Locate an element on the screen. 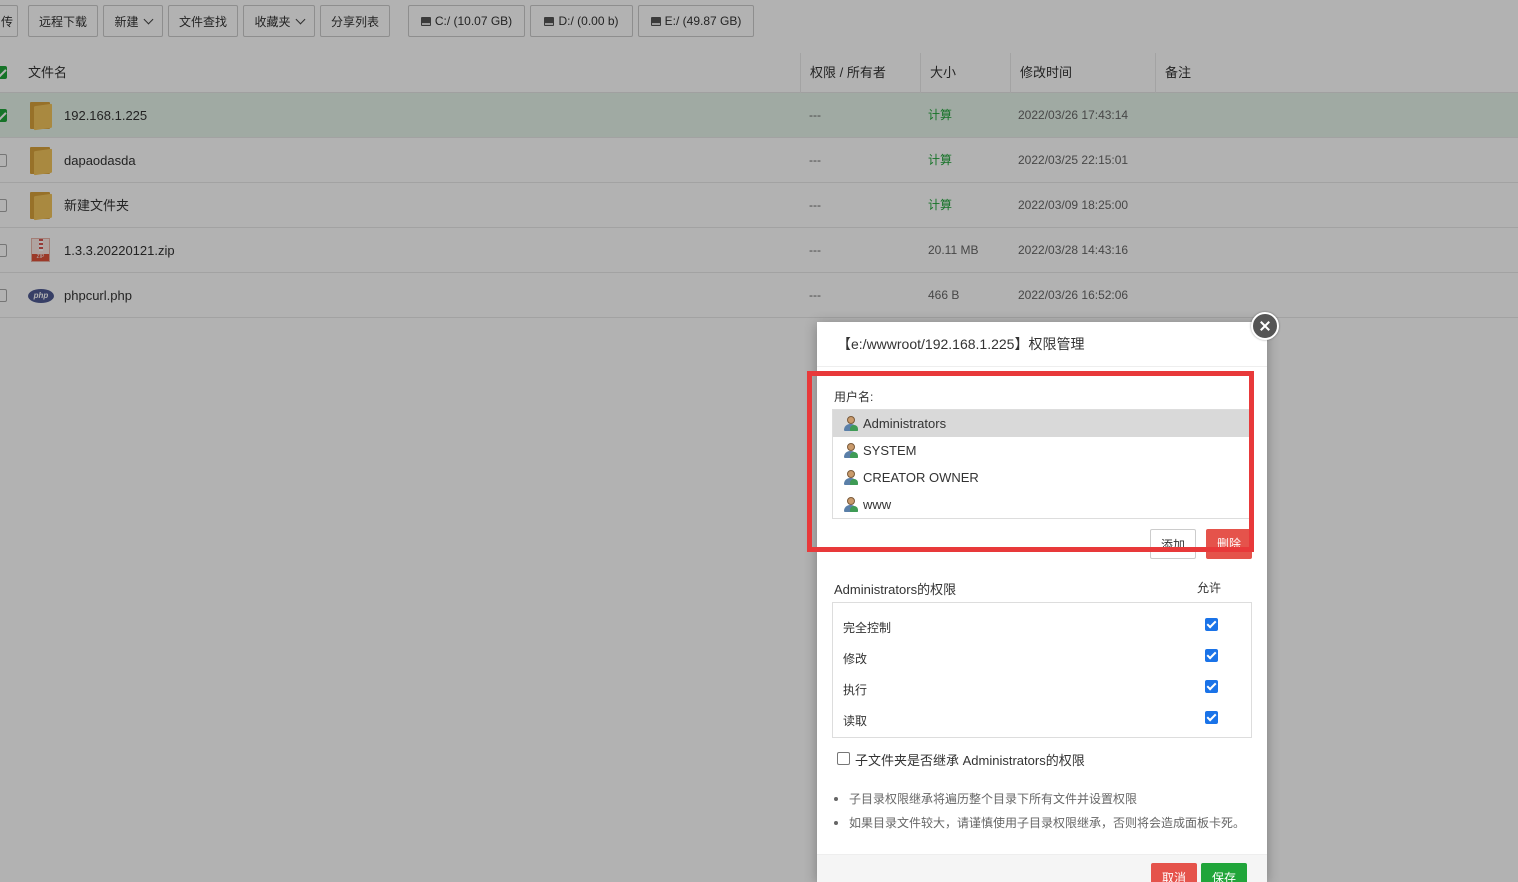 The image size is (1518, 882). permission-section-title: Administrators的权限 is located at coordinates (895, 589).